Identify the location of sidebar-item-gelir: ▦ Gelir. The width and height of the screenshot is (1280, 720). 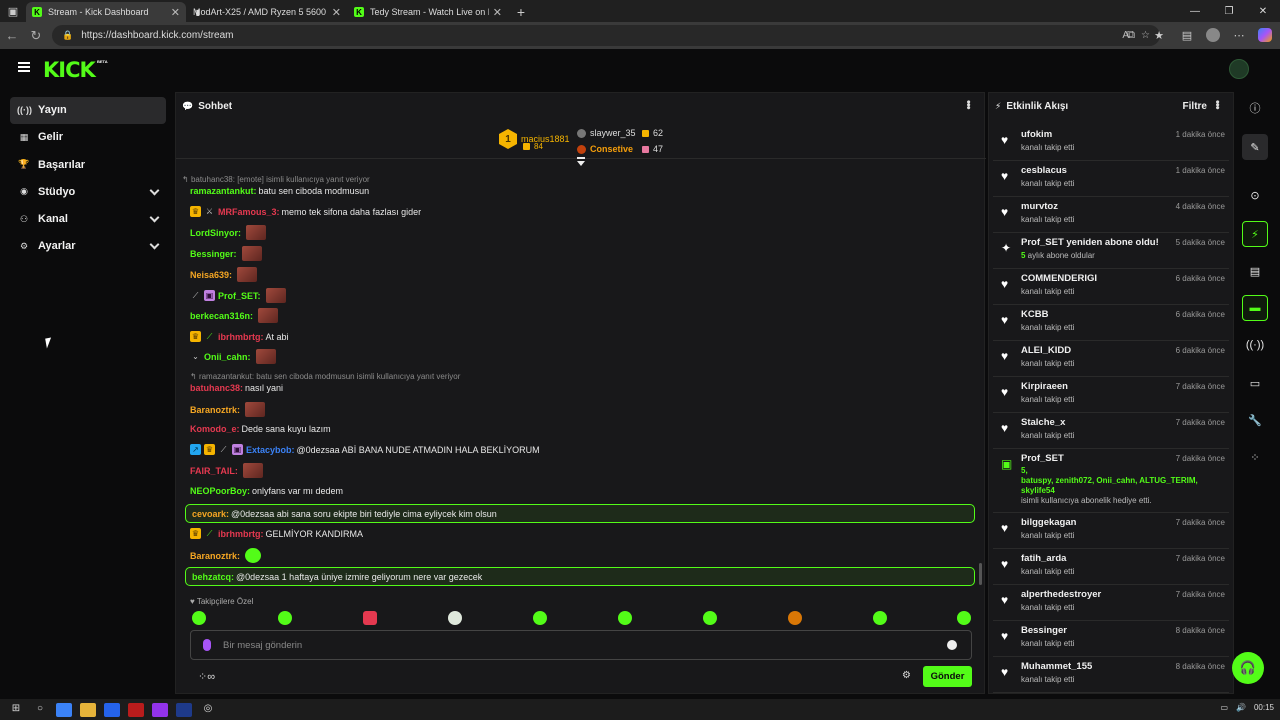
(88, 137).